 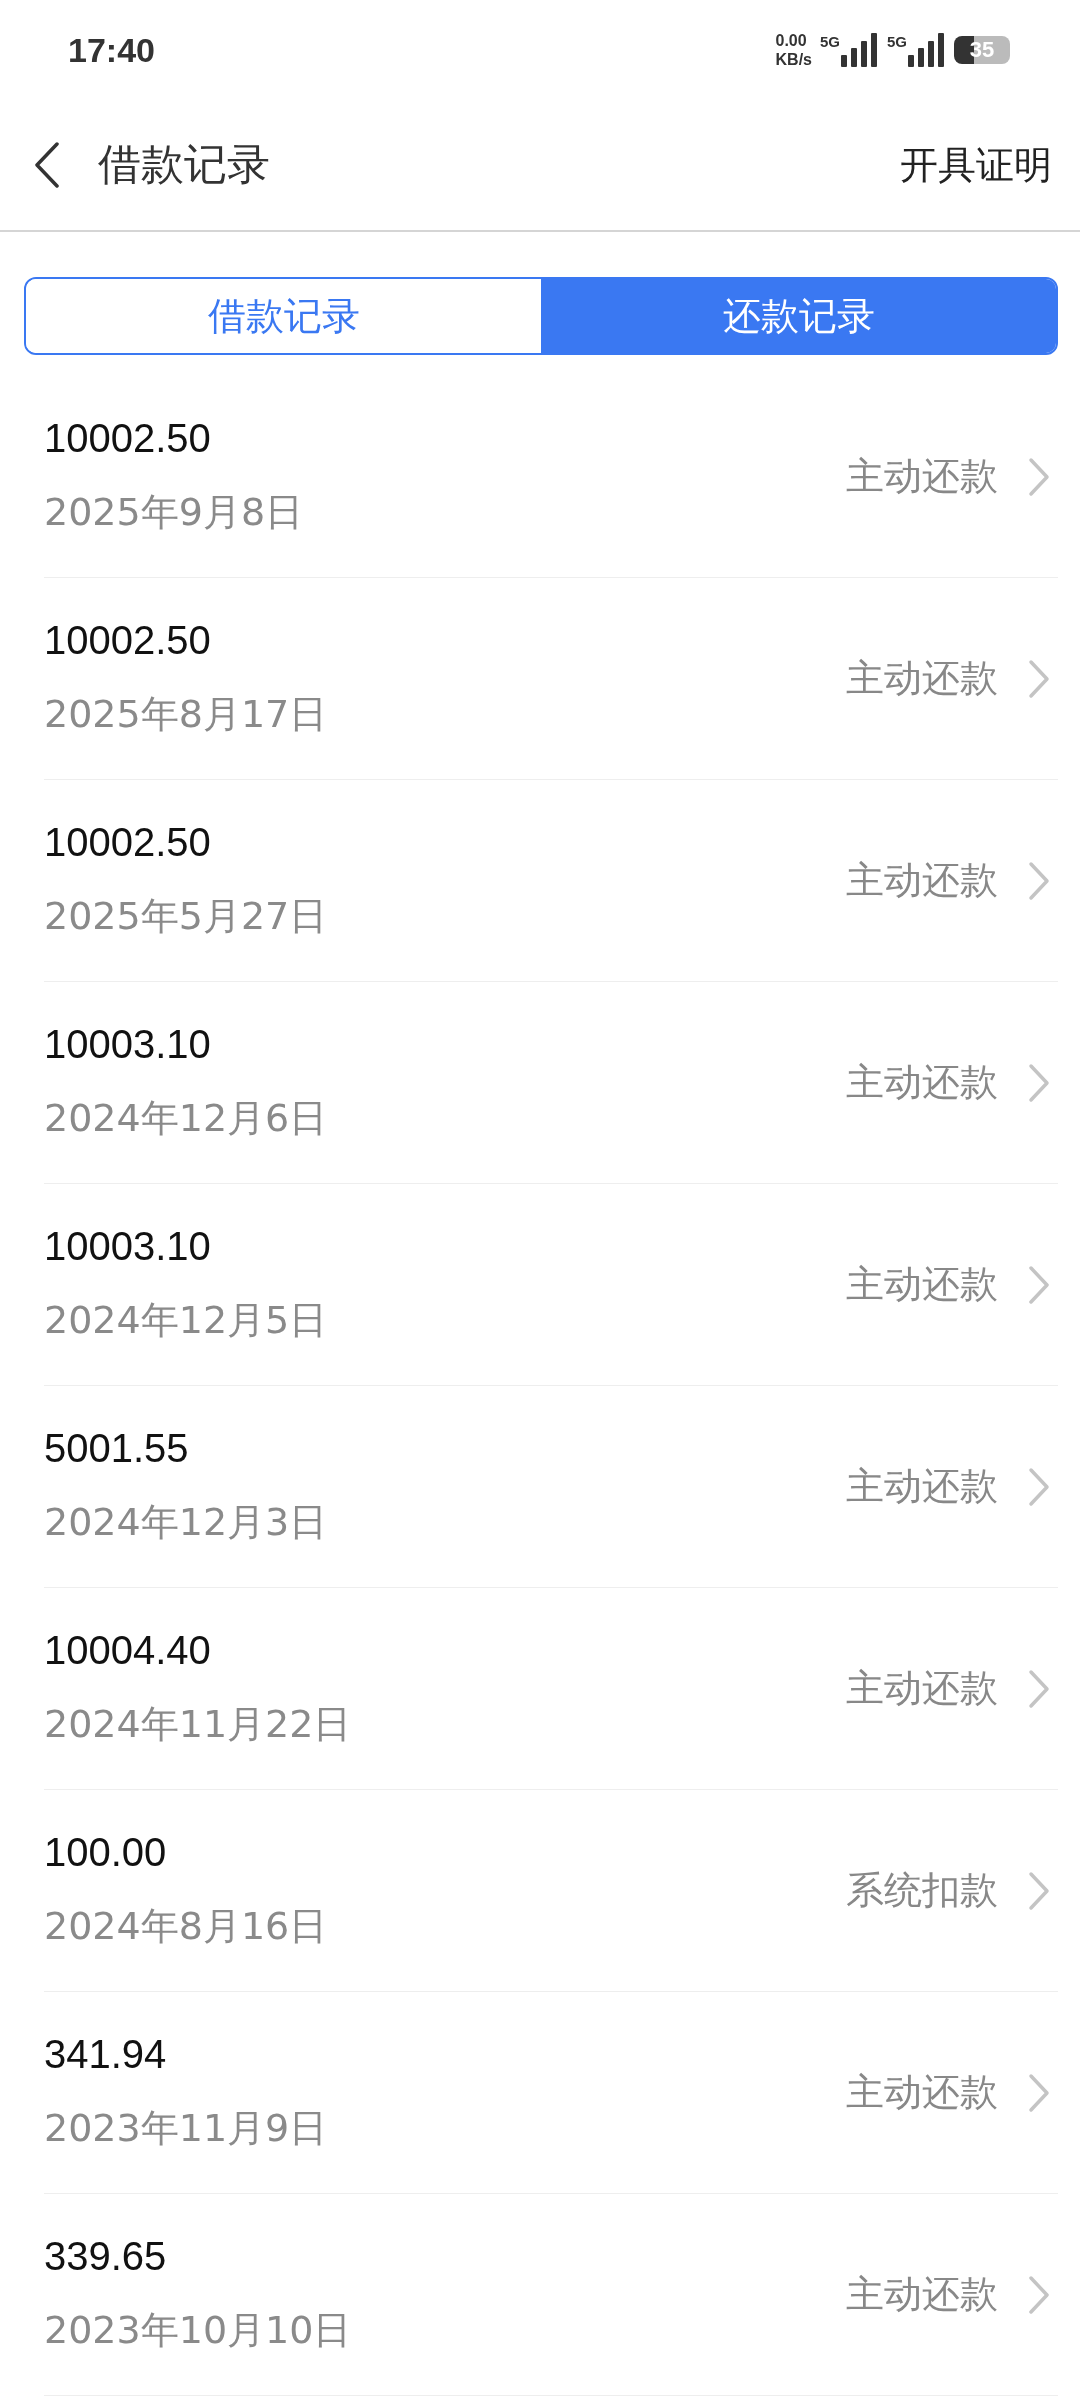 What do you see at coordinates (186, 2128) in the screenshot?
I see `date: 2023年11月9日` at bounding box center [186, 2128].